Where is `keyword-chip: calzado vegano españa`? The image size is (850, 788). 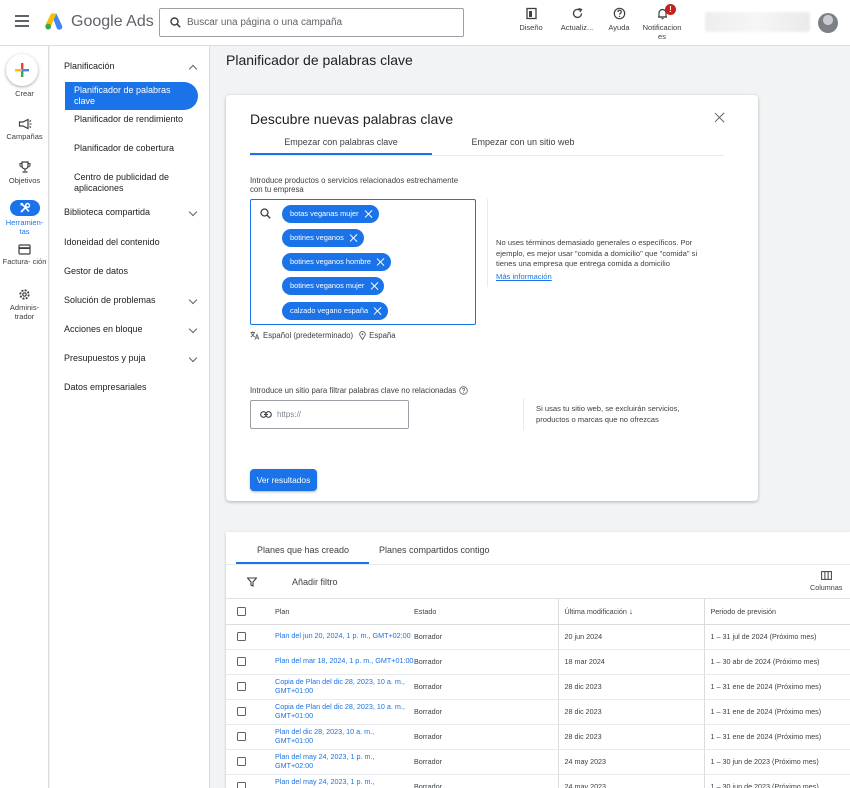
keyword-chip: calzado vegano españa is located at coordinates (335, 311).